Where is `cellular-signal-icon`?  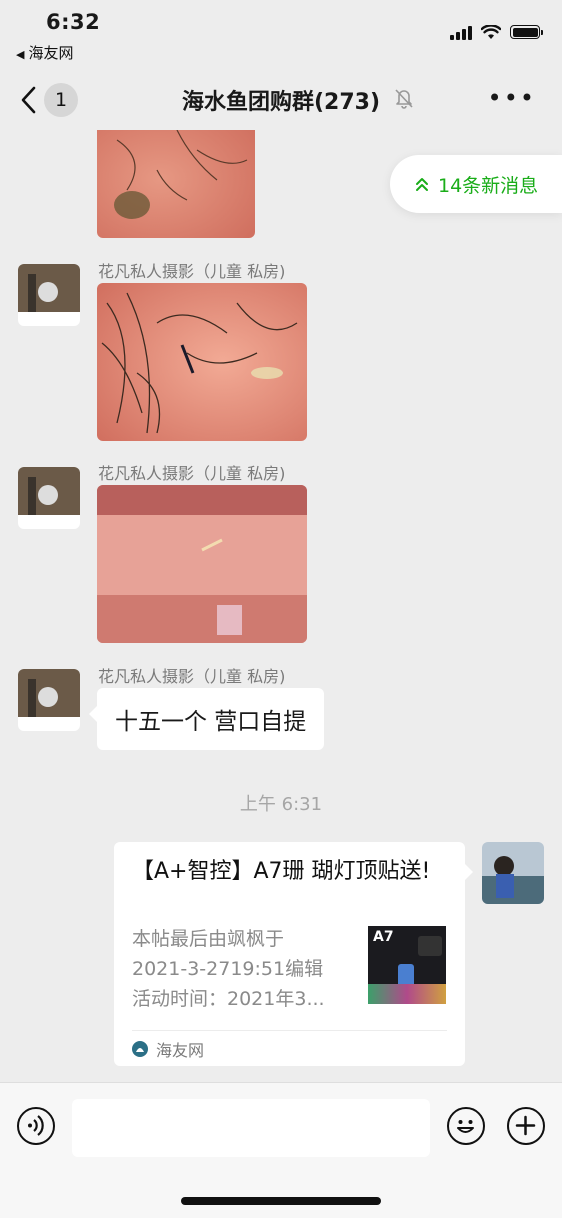
cellular-signal-icon is located at coordinates (461, 32).